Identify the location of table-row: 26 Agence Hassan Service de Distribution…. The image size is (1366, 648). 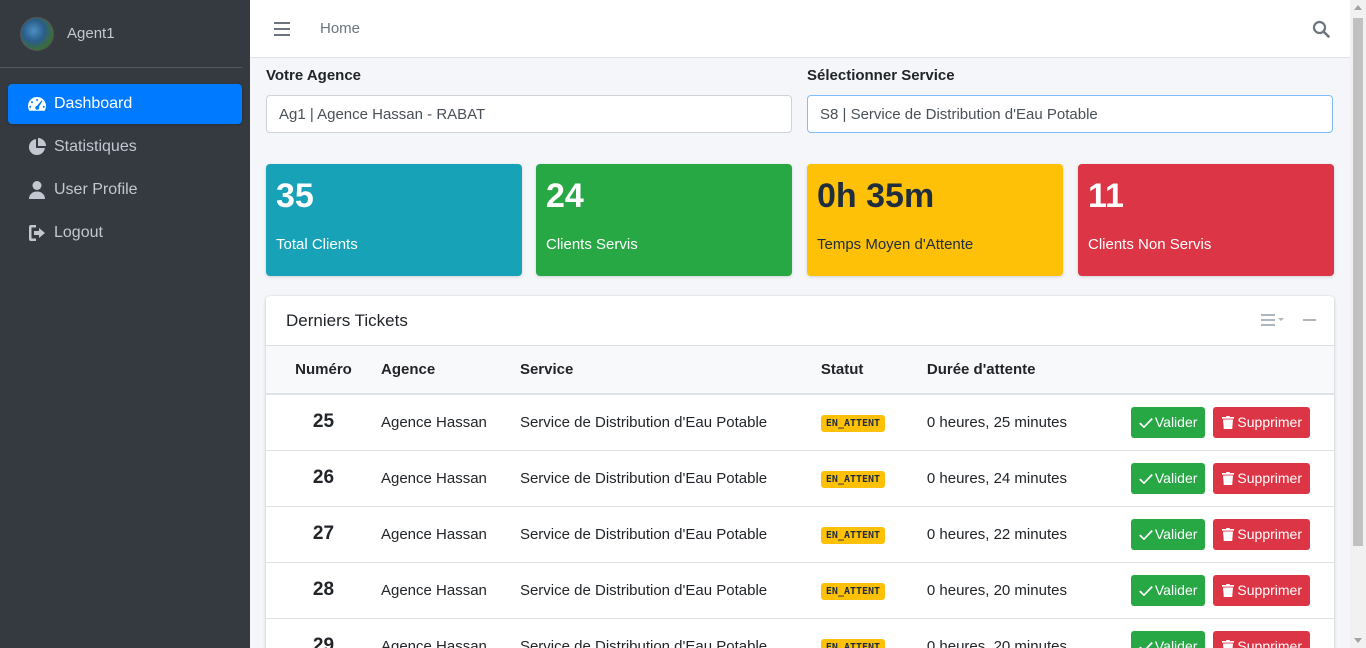
(800, 478).